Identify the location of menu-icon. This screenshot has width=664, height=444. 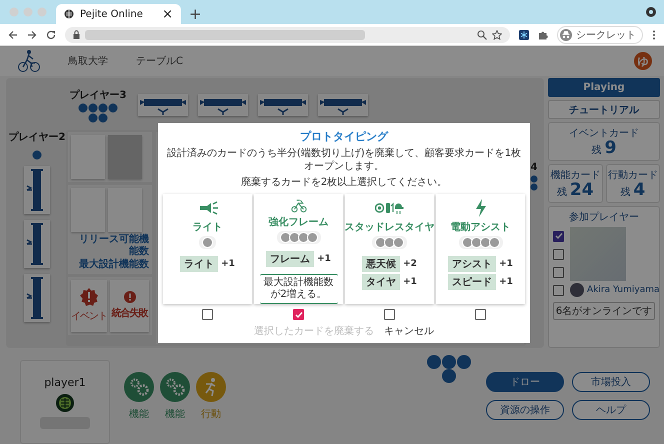
(654, 35).